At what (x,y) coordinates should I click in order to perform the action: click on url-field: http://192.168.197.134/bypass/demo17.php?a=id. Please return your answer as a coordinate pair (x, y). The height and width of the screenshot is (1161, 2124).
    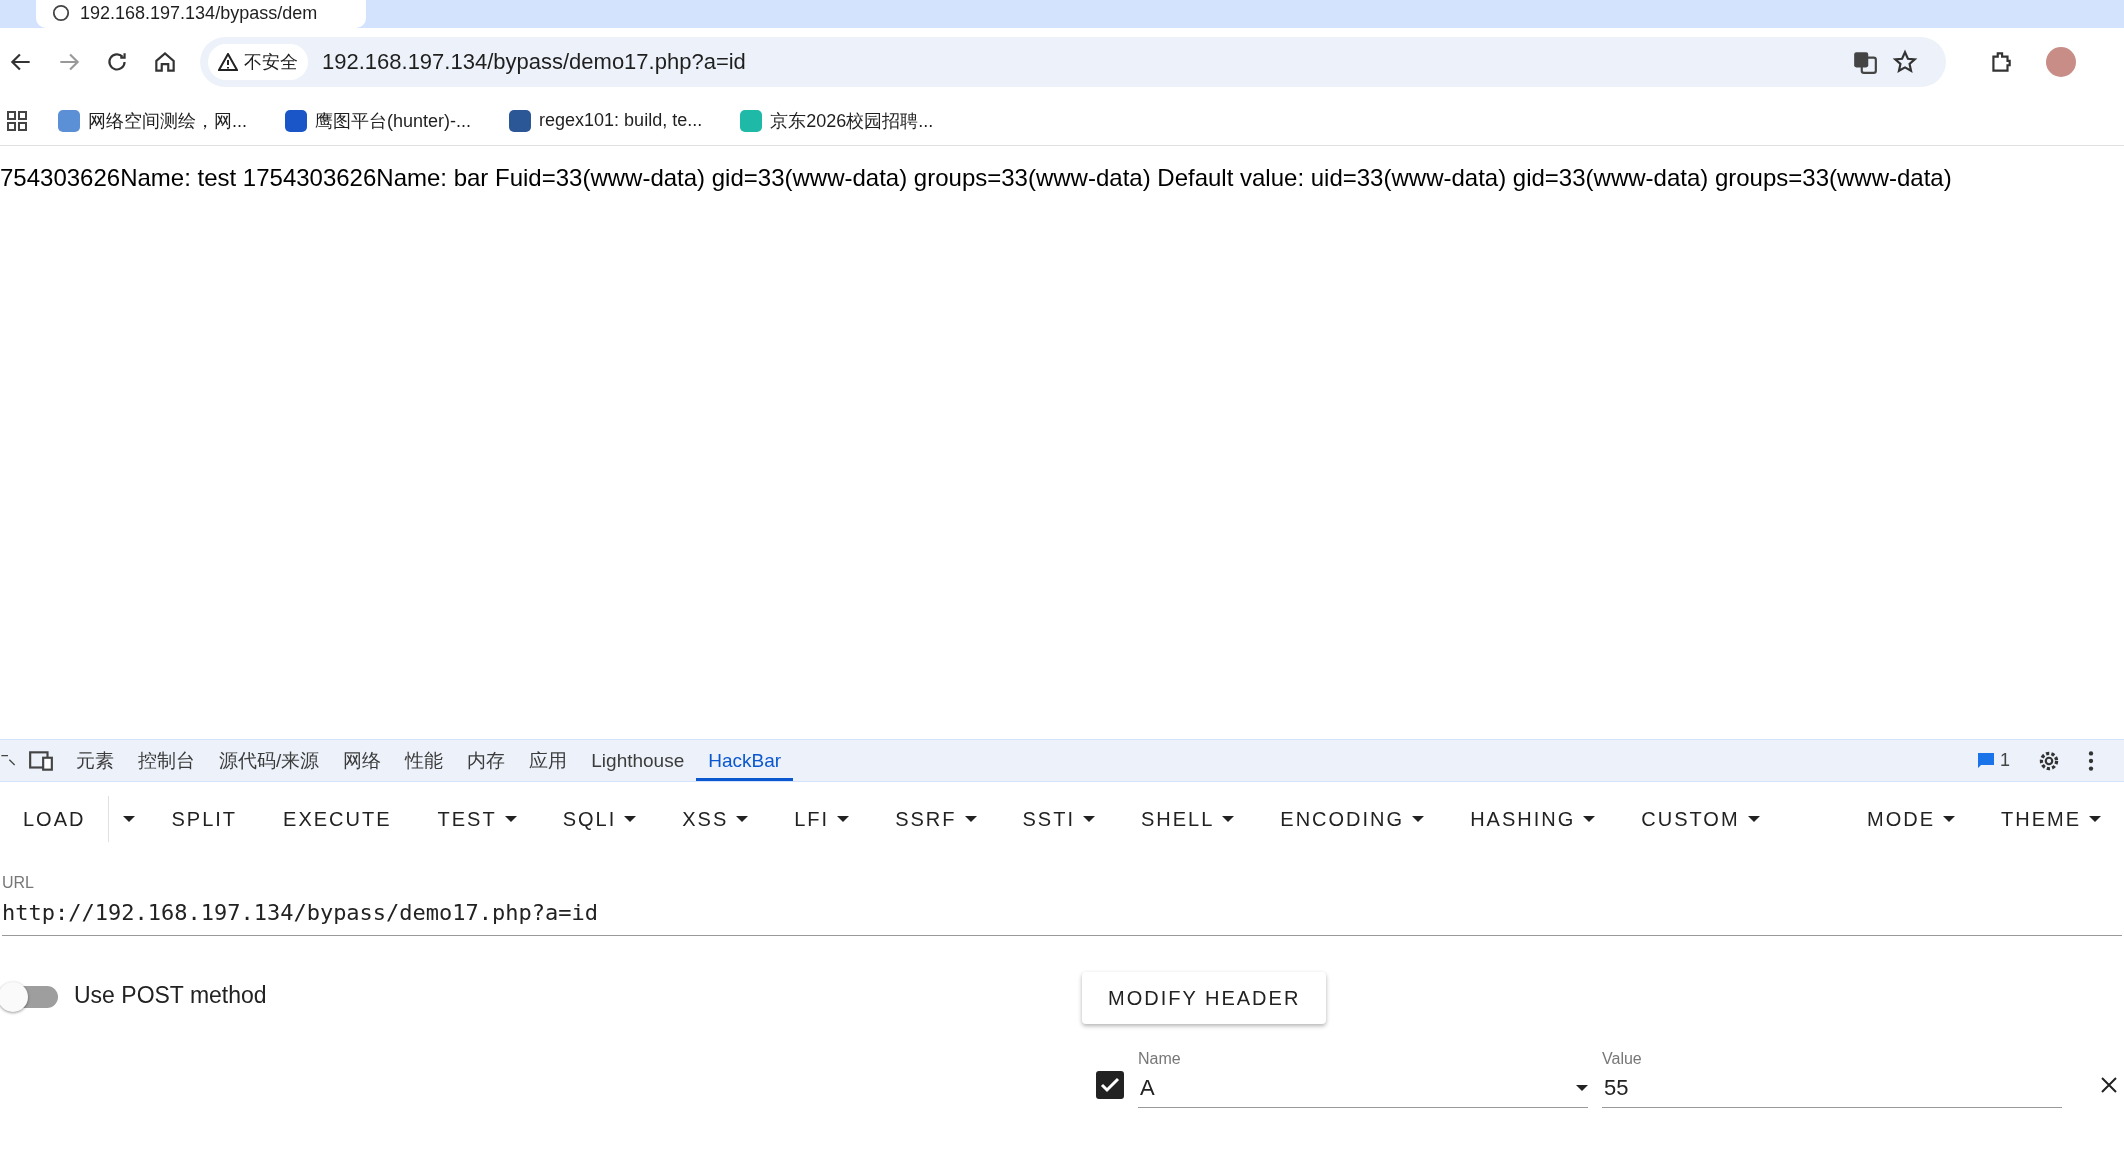
    Looking at the image, I should click on (1062, 914).